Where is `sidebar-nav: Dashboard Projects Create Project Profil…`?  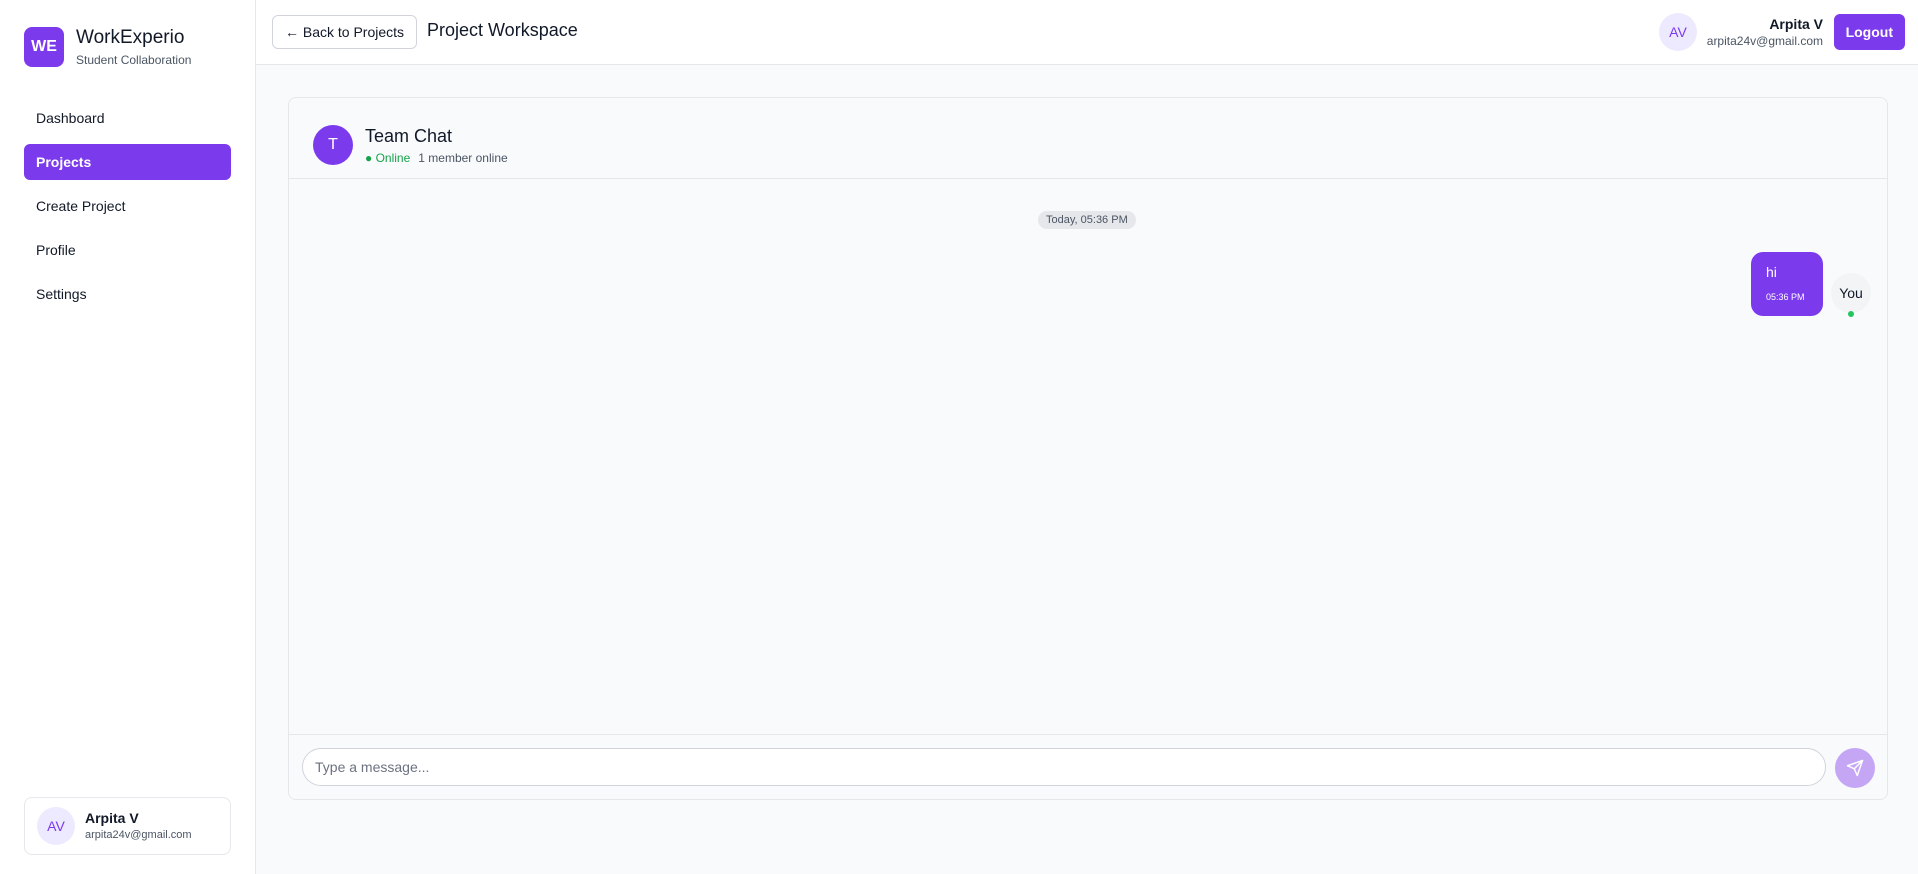
sidebar-nav: Dashboard Projects Create Project Profil… is located at coordinates (127, 210).